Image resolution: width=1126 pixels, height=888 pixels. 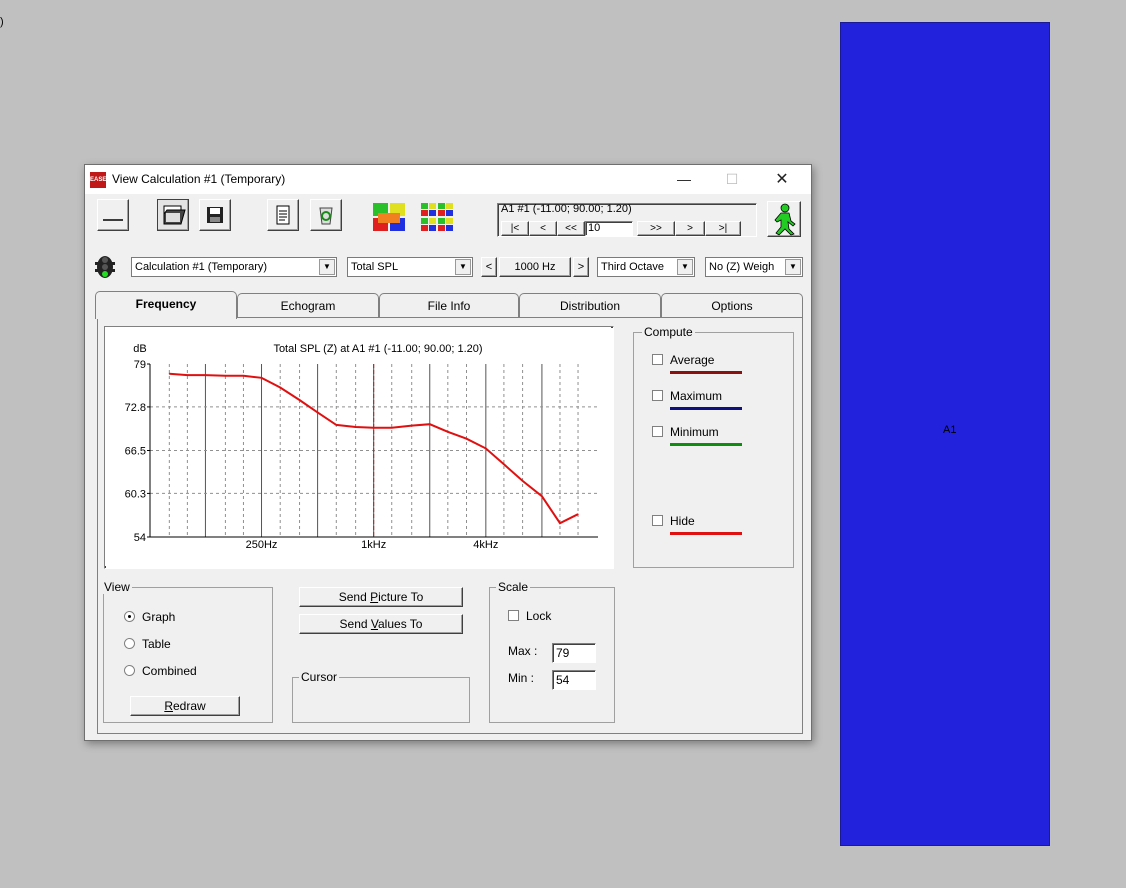 I want to click on nav-next-button: >, so click(x=690, y=228).